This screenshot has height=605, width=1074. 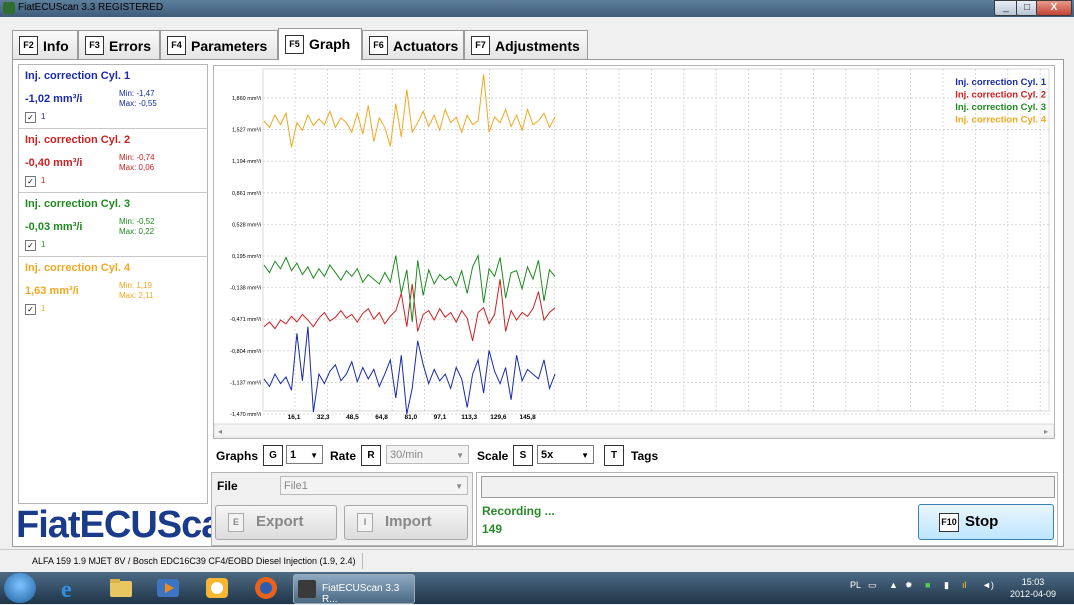 I want to click on i-key-icon: I, so click(x=365, y=522).